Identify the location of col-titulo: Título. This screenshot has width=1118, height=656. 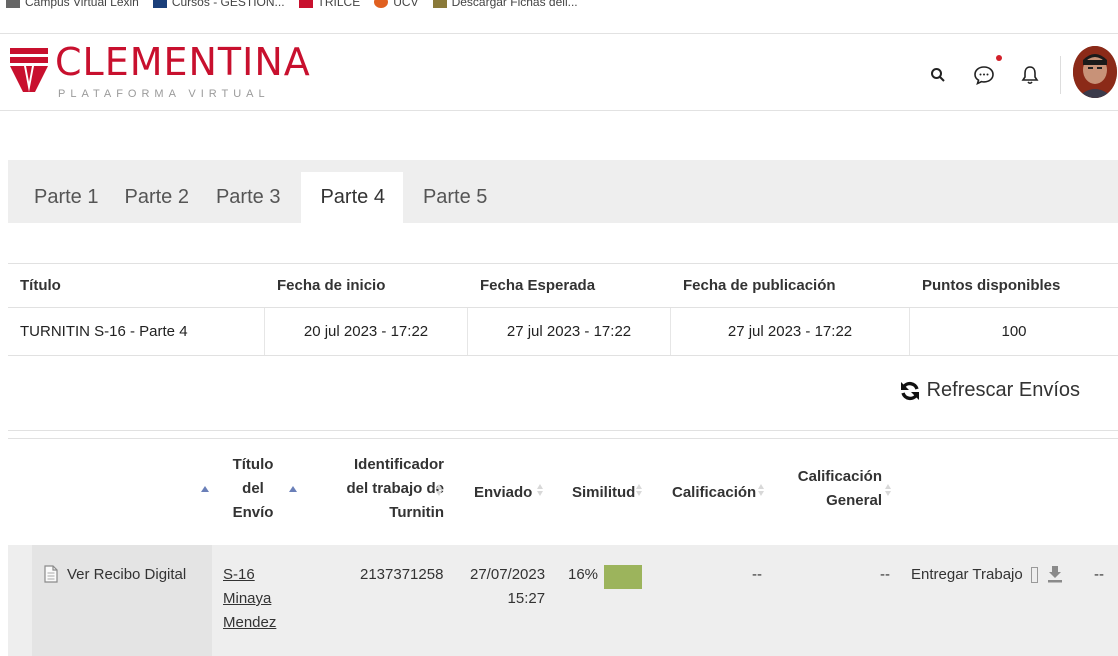
(40, 285).